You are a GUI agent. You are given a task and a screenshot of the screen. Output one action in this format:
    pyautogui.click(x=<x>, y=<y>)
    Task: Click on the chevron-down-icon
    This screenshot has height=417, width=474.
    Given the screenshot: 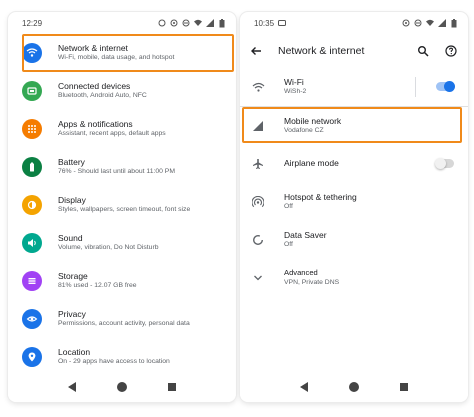 What is the action you would take?
    pyautogui.click(x=258, y=278)
    